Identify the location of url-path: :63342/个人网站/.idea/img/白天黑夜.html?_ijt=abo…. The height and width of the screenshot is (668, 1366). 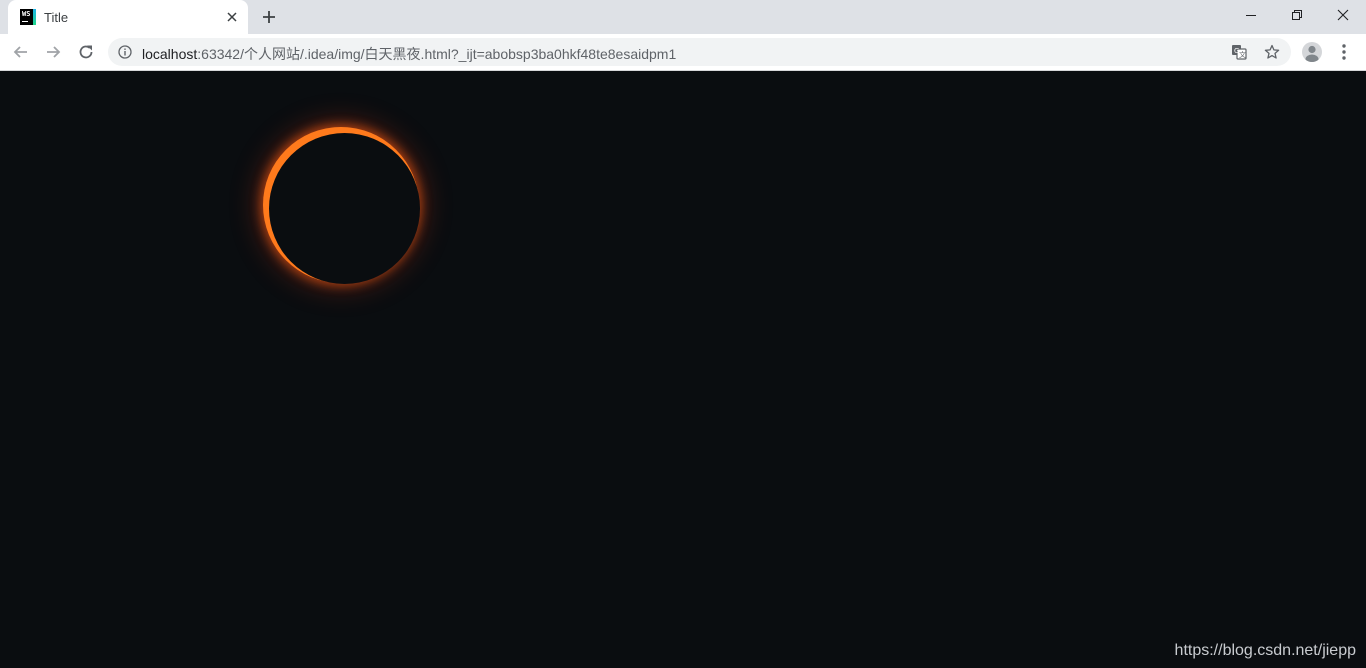
(437, 54).